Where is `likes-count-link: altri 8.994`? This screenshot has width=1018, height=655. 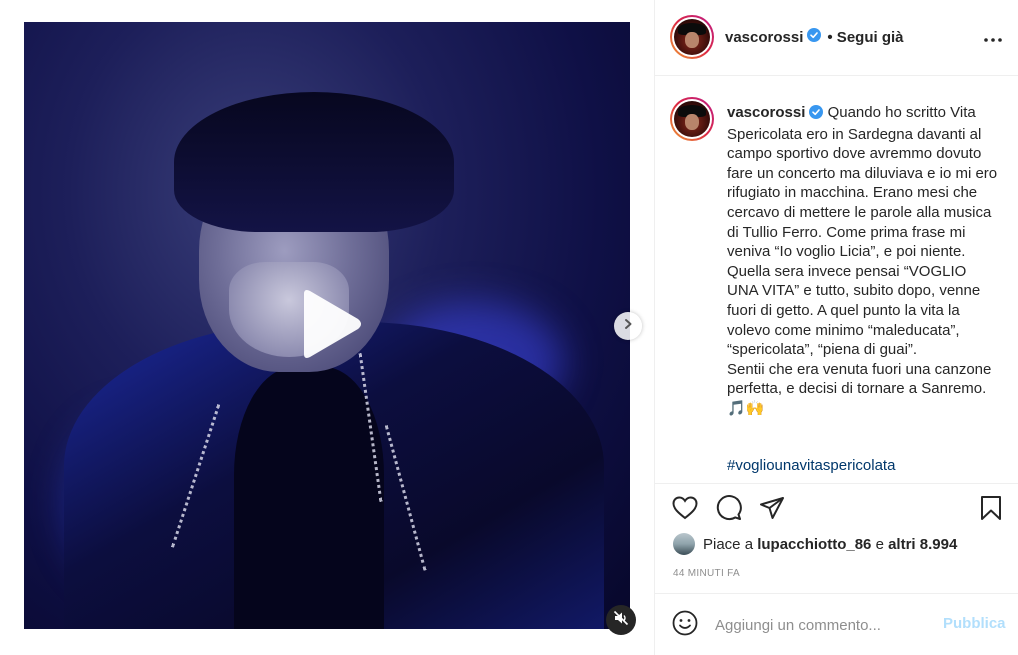
likes-count-link: altri 8.994 is located at coordinates (922, 544).